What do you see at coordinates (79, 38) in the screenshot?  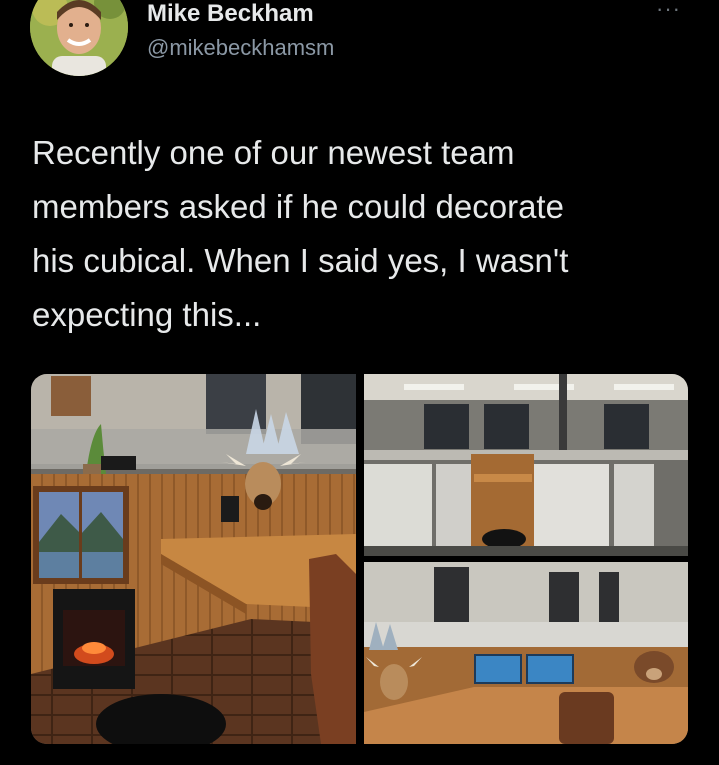 I see `author-avatar` at bounding box center [79, 38].